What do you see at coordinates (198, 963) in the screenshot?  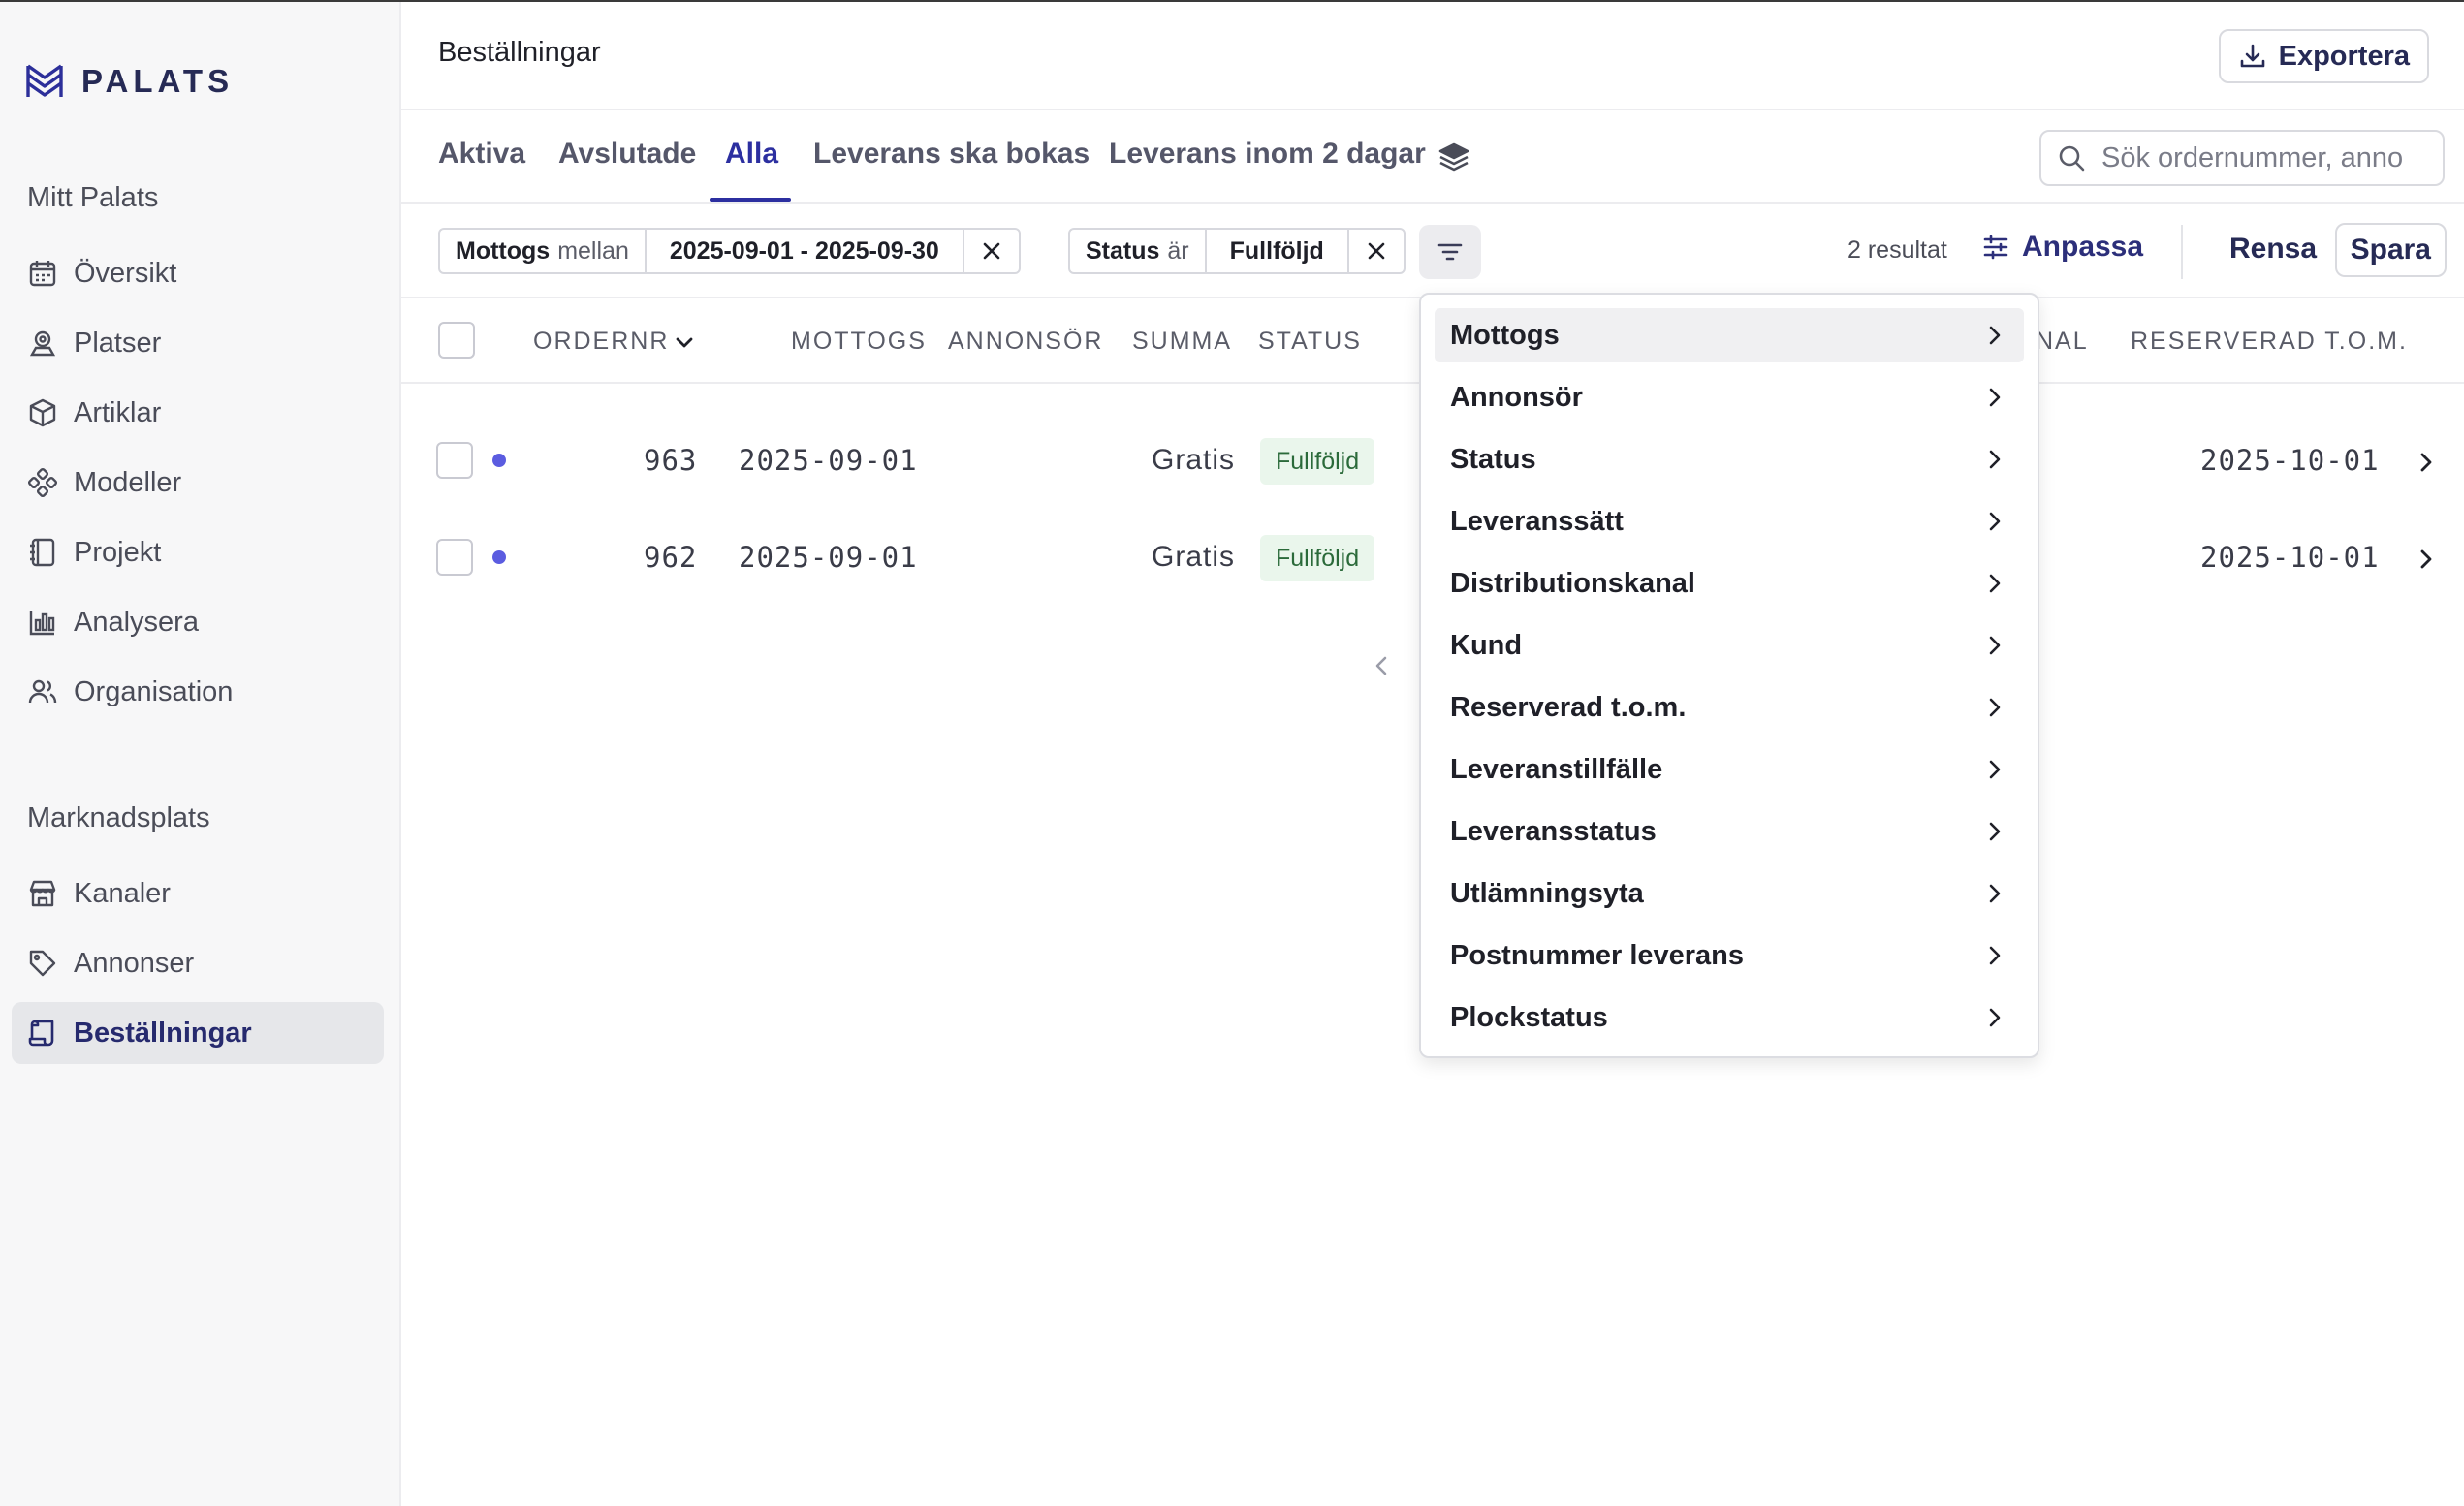 I see `sidebar-item-annonser: Annonser` at bounding box center [198, 963].